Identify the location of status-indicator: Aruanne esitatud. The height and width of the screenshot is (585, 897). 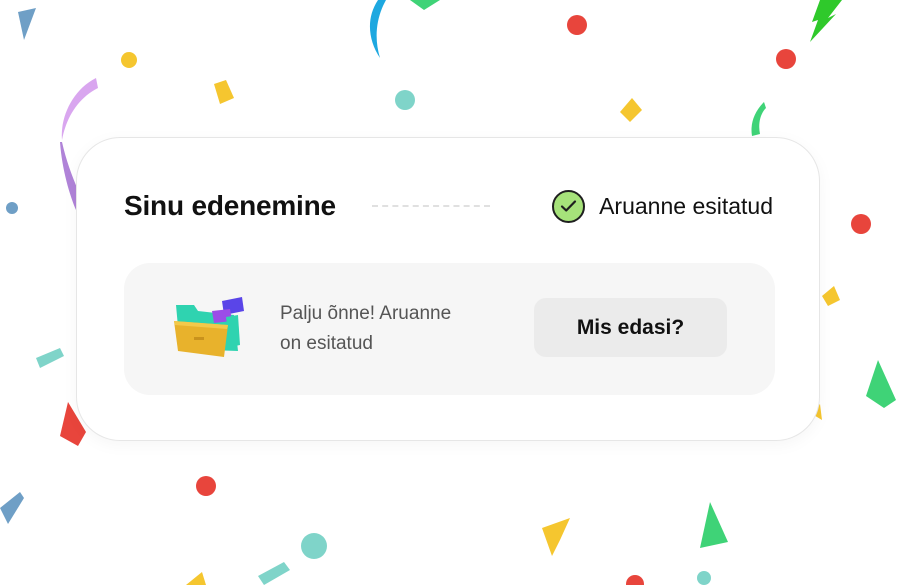
(662, 206).